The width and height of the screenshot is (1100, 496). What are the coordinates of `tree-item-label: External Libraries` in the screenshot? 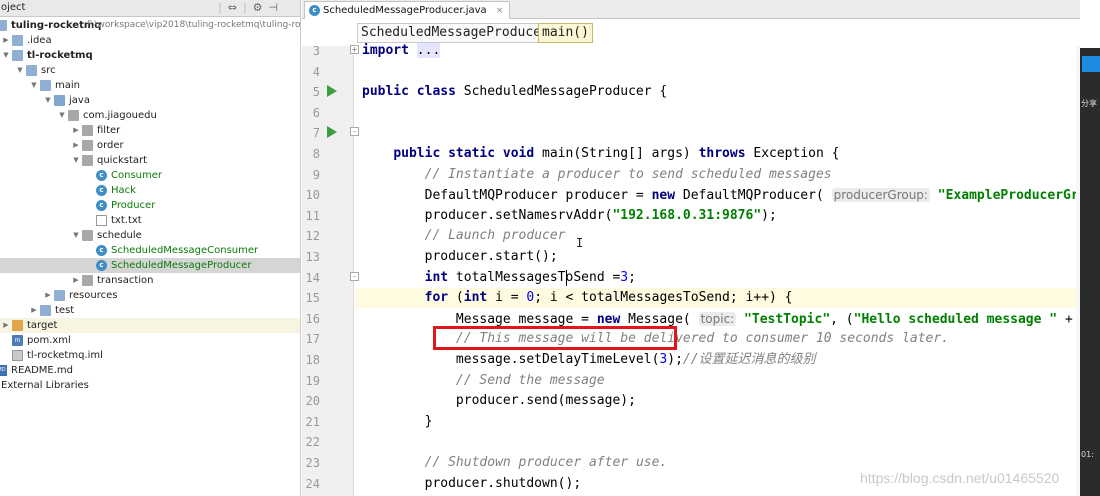 It's located at (45, 385).